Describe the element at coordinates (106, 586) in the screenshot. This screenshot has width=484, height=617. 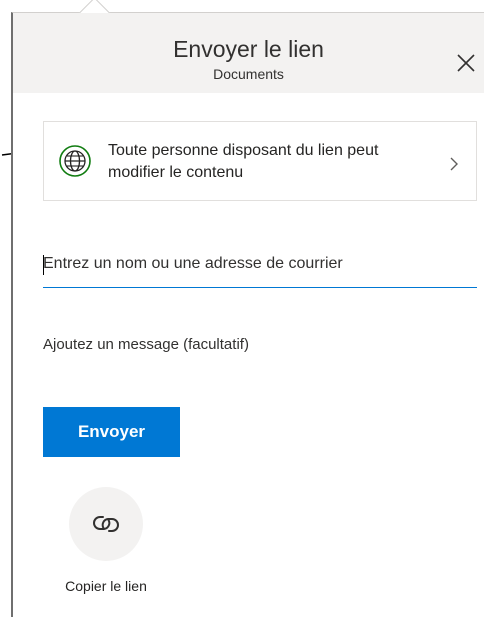
I see `copy-link-label: Copier le lien` at that location.